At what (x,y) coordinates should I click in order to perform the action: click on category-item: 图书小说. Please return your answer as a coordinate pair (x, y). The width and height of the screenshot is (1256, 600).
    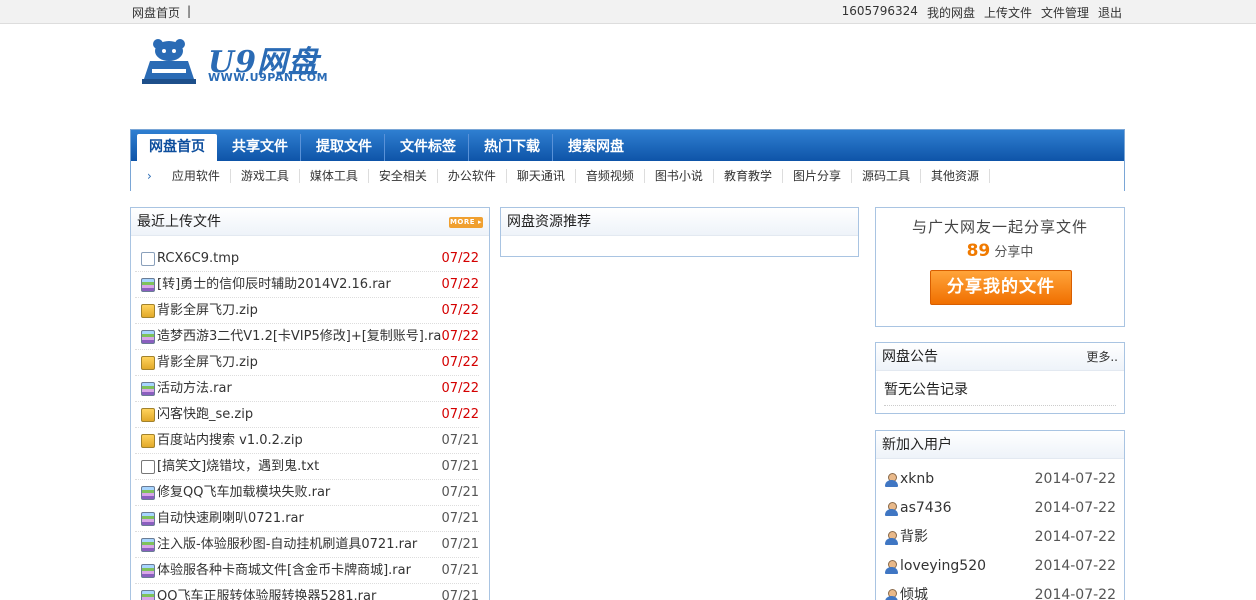
    Looking at the image, I should click on (679, 176).